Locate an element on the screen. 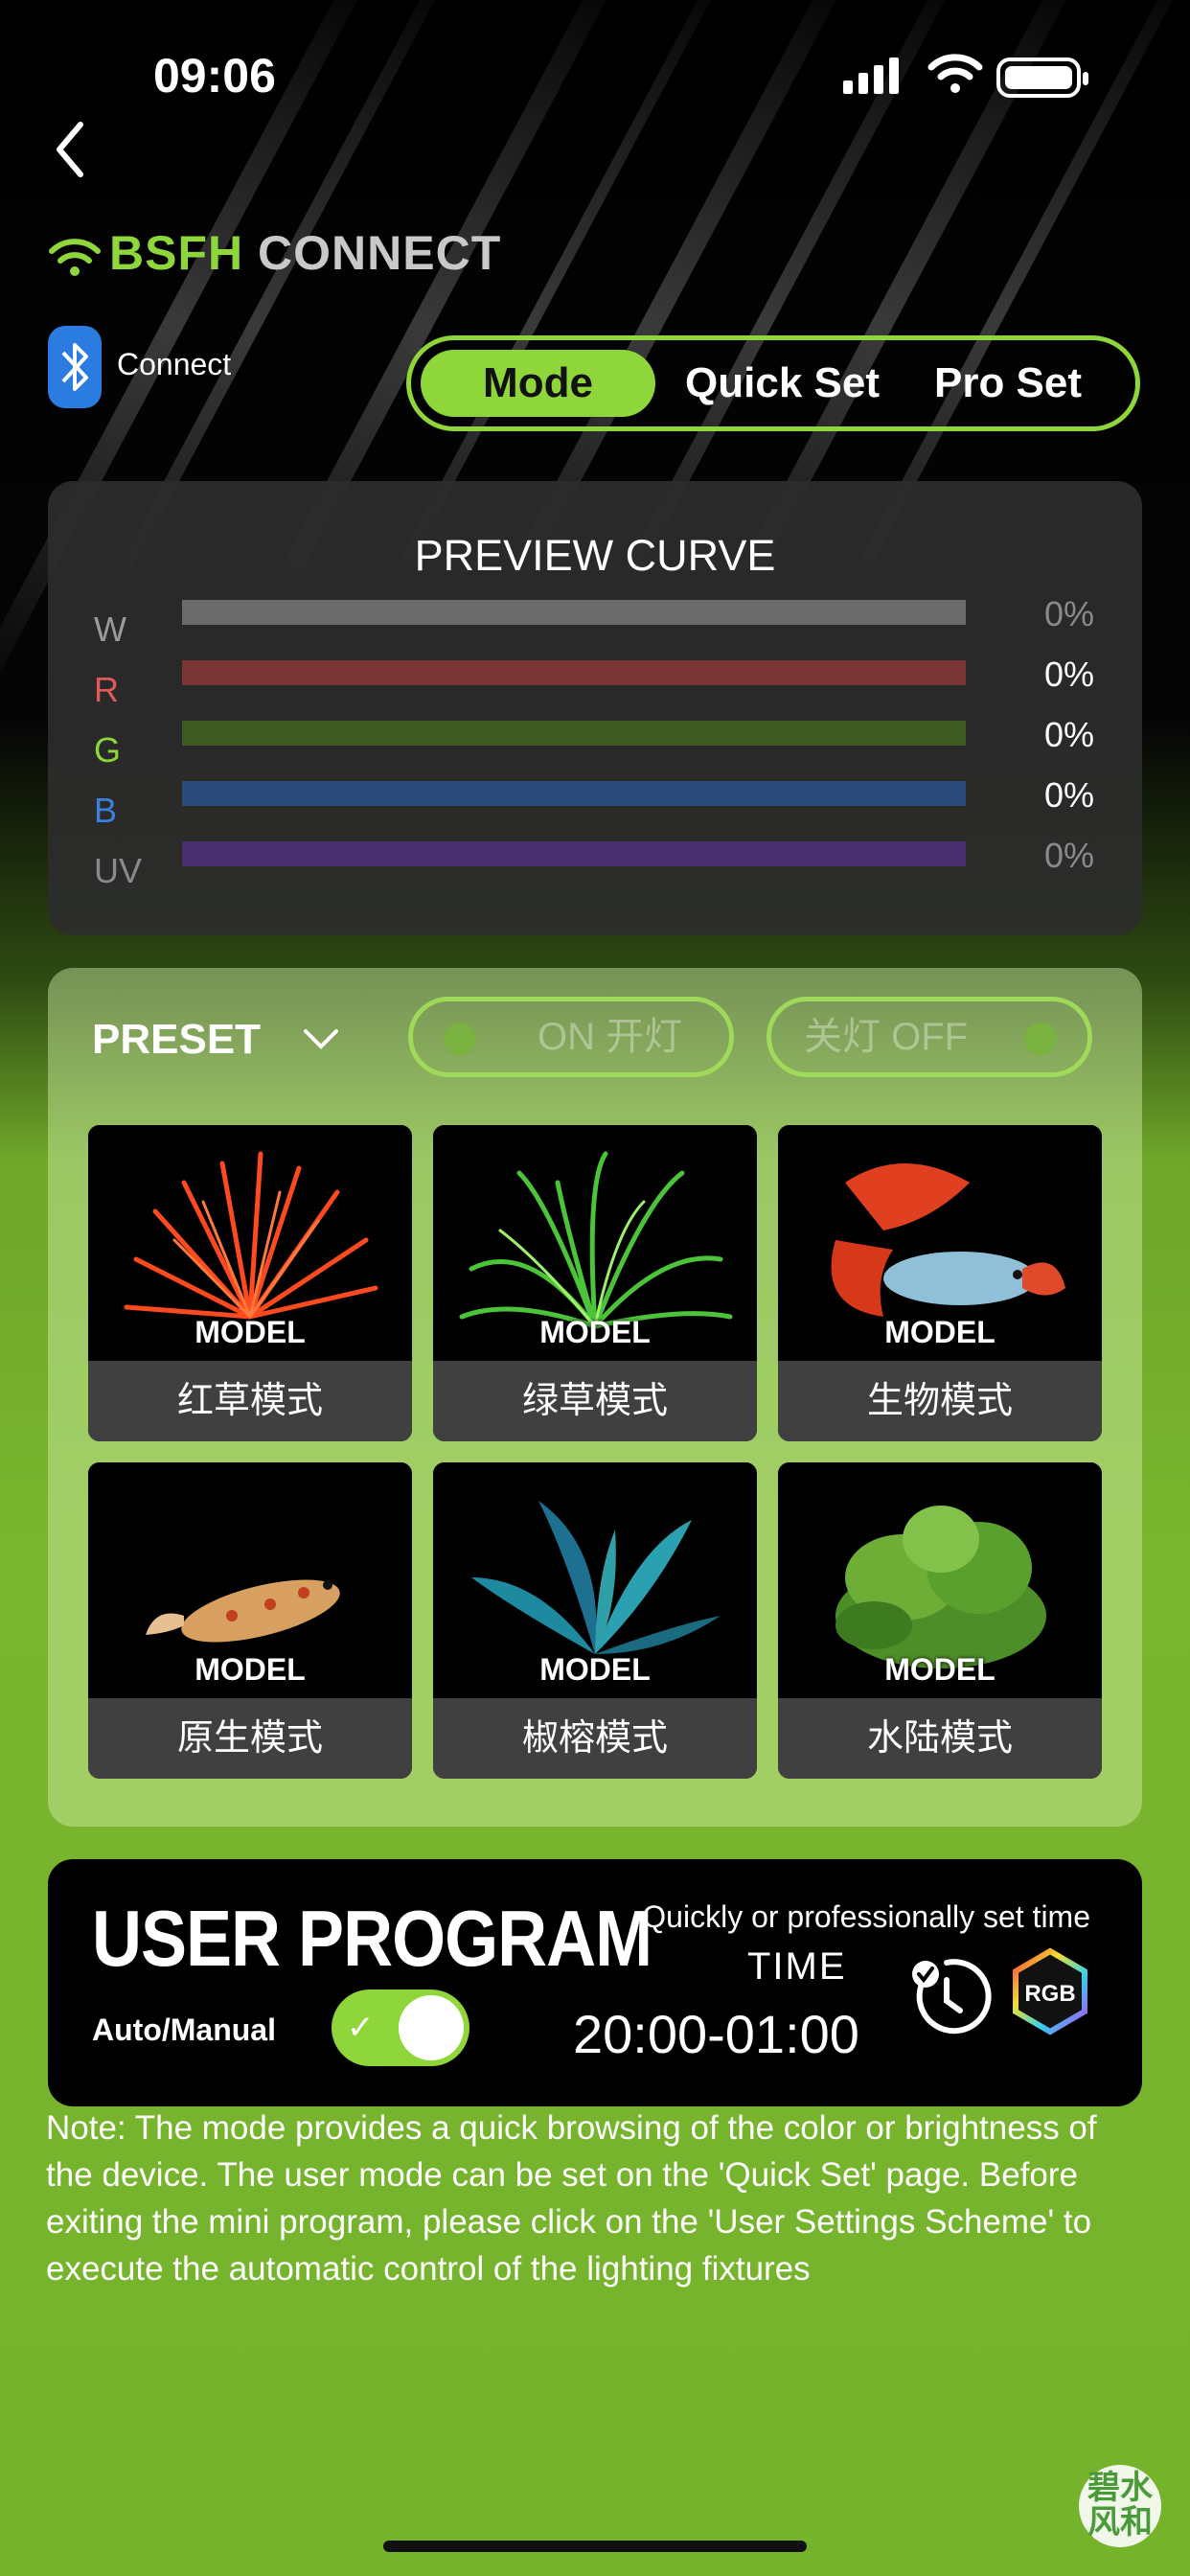  user-program-title: USER PROGRAM is located at coordinates (372, 1939).